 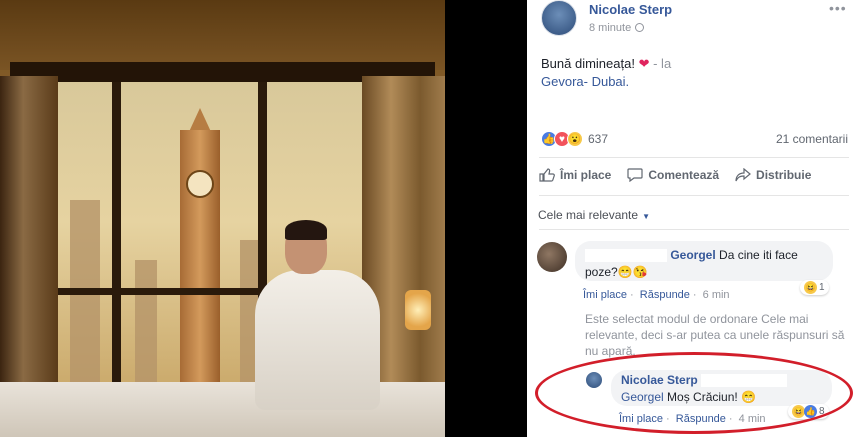 I want to click on post-text: Bună dimineața! ❤ - la Gevora- Dubai., so click(x=691, y=73).